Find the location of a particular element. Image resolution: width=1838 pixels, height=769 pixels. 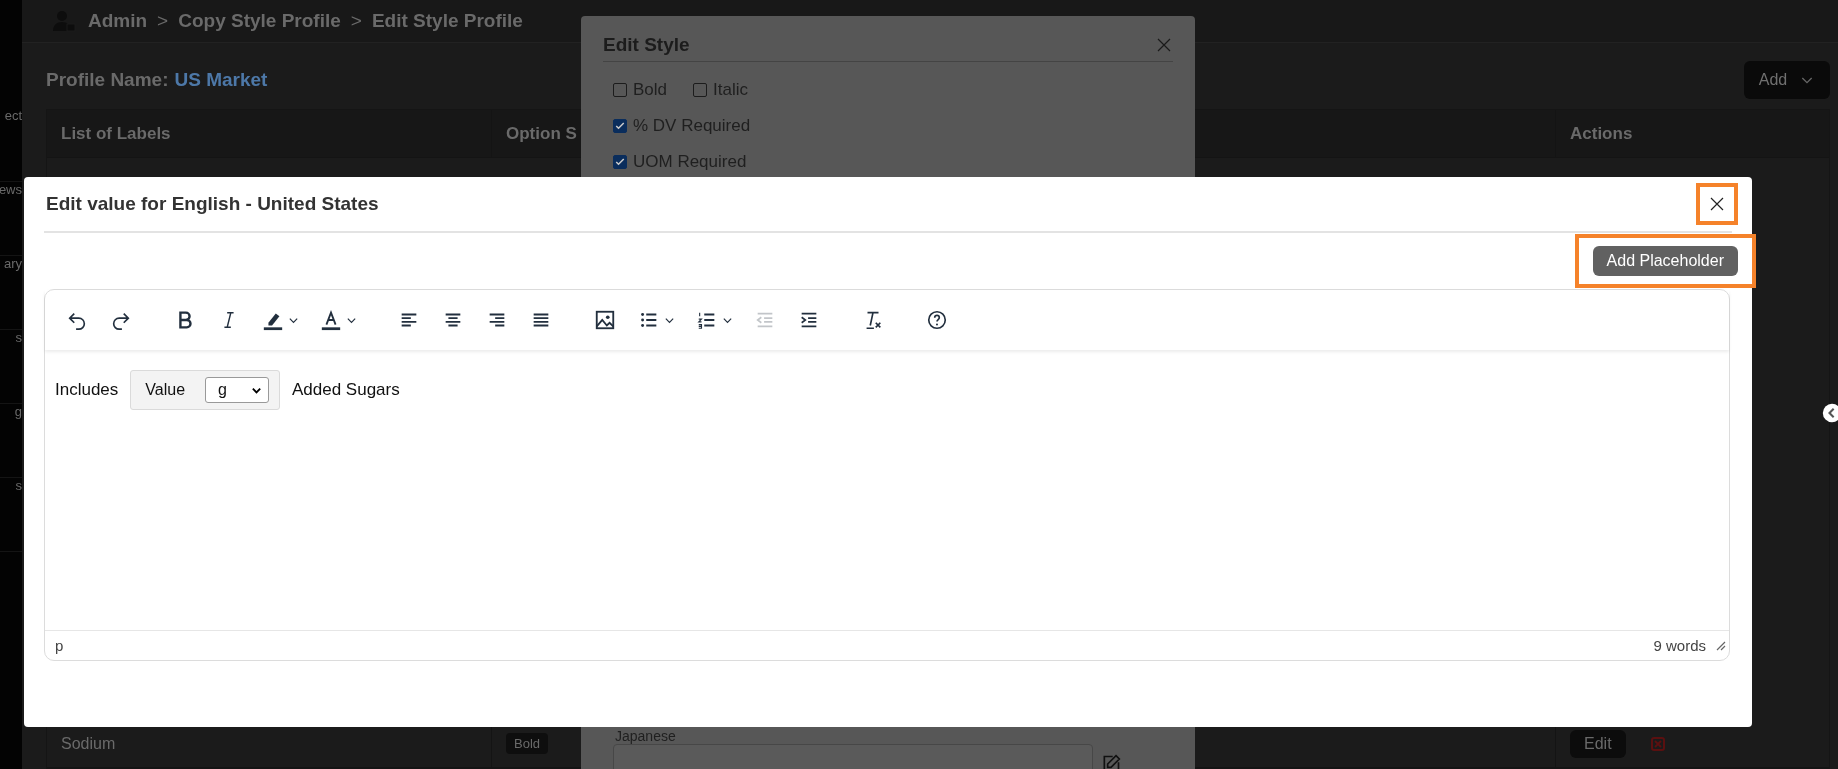

checkbox: % DV Required is located at coordinates (682, 126).